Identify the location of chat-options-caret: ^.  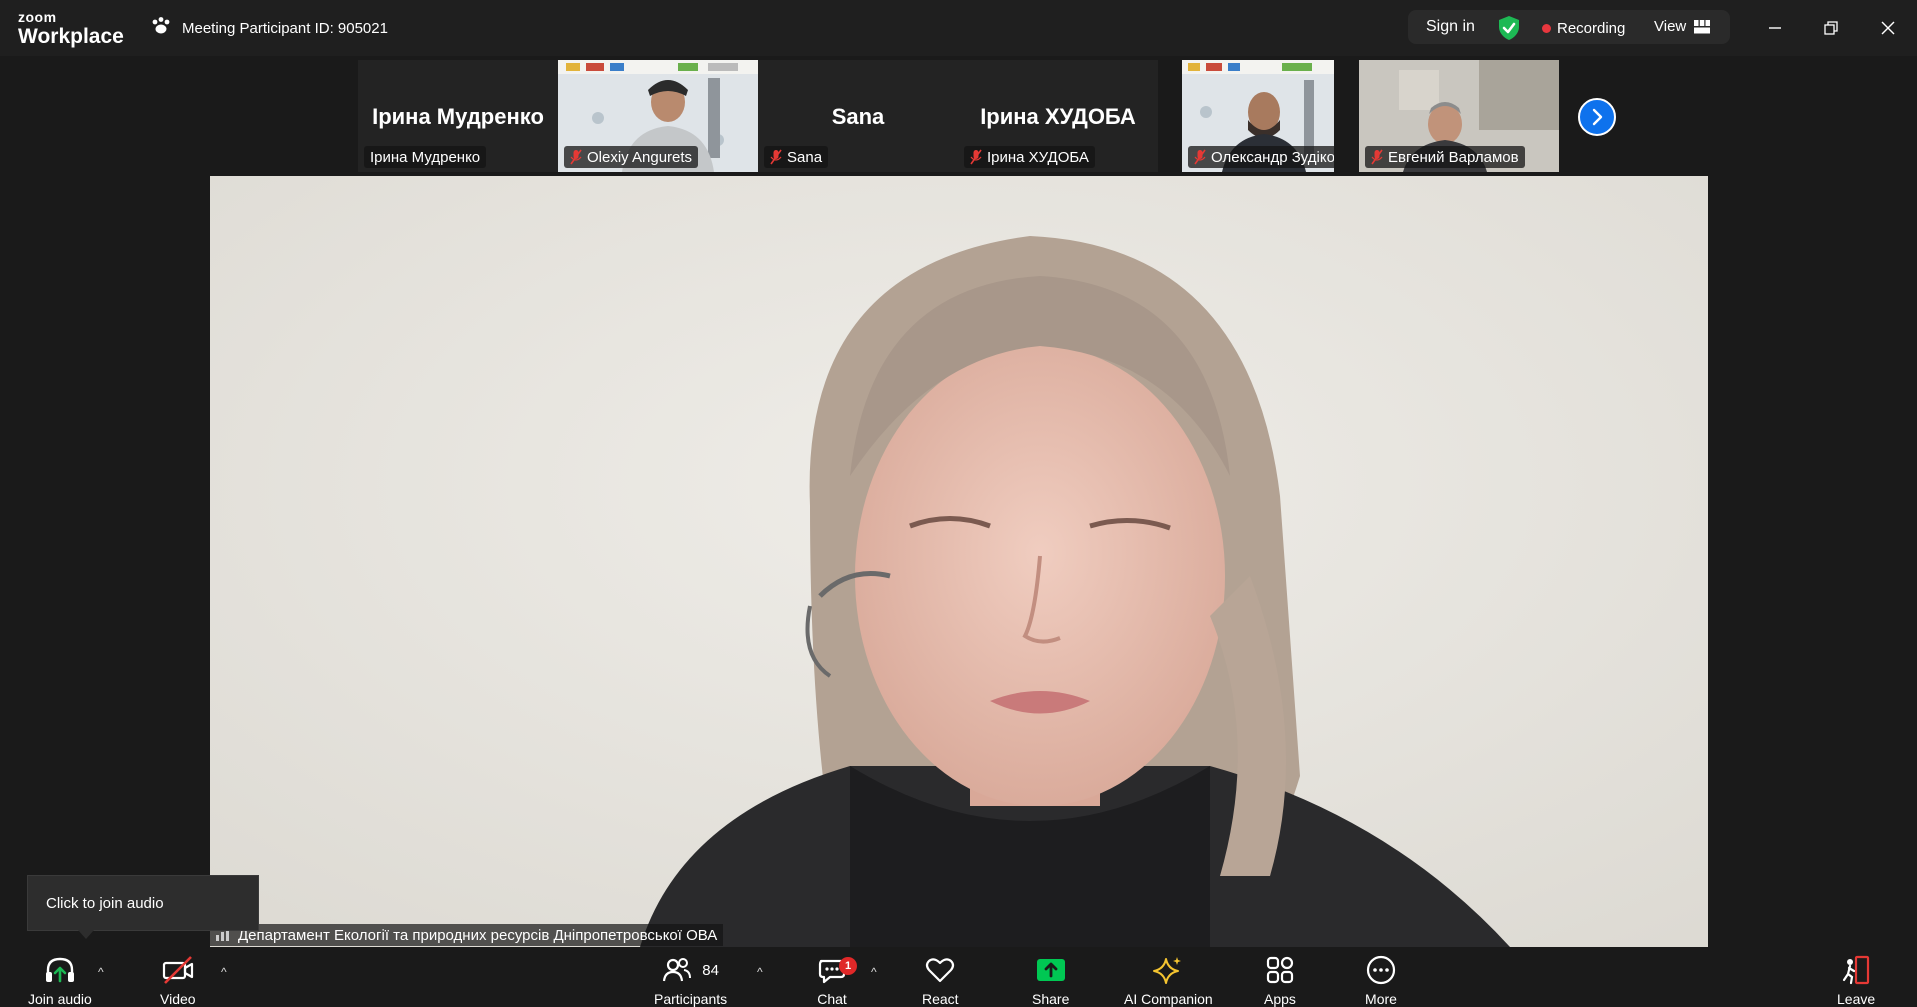
(874, 972).